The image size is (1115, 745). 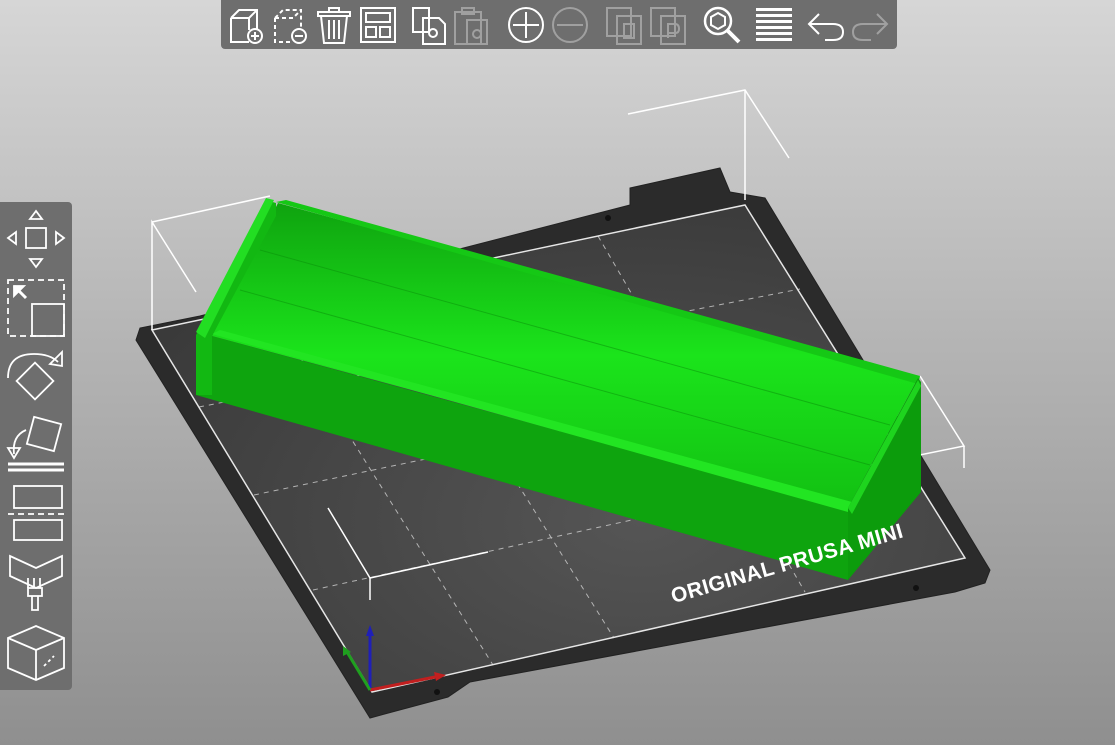 I want to click on rotate-icon, so click(x=36, y=379).